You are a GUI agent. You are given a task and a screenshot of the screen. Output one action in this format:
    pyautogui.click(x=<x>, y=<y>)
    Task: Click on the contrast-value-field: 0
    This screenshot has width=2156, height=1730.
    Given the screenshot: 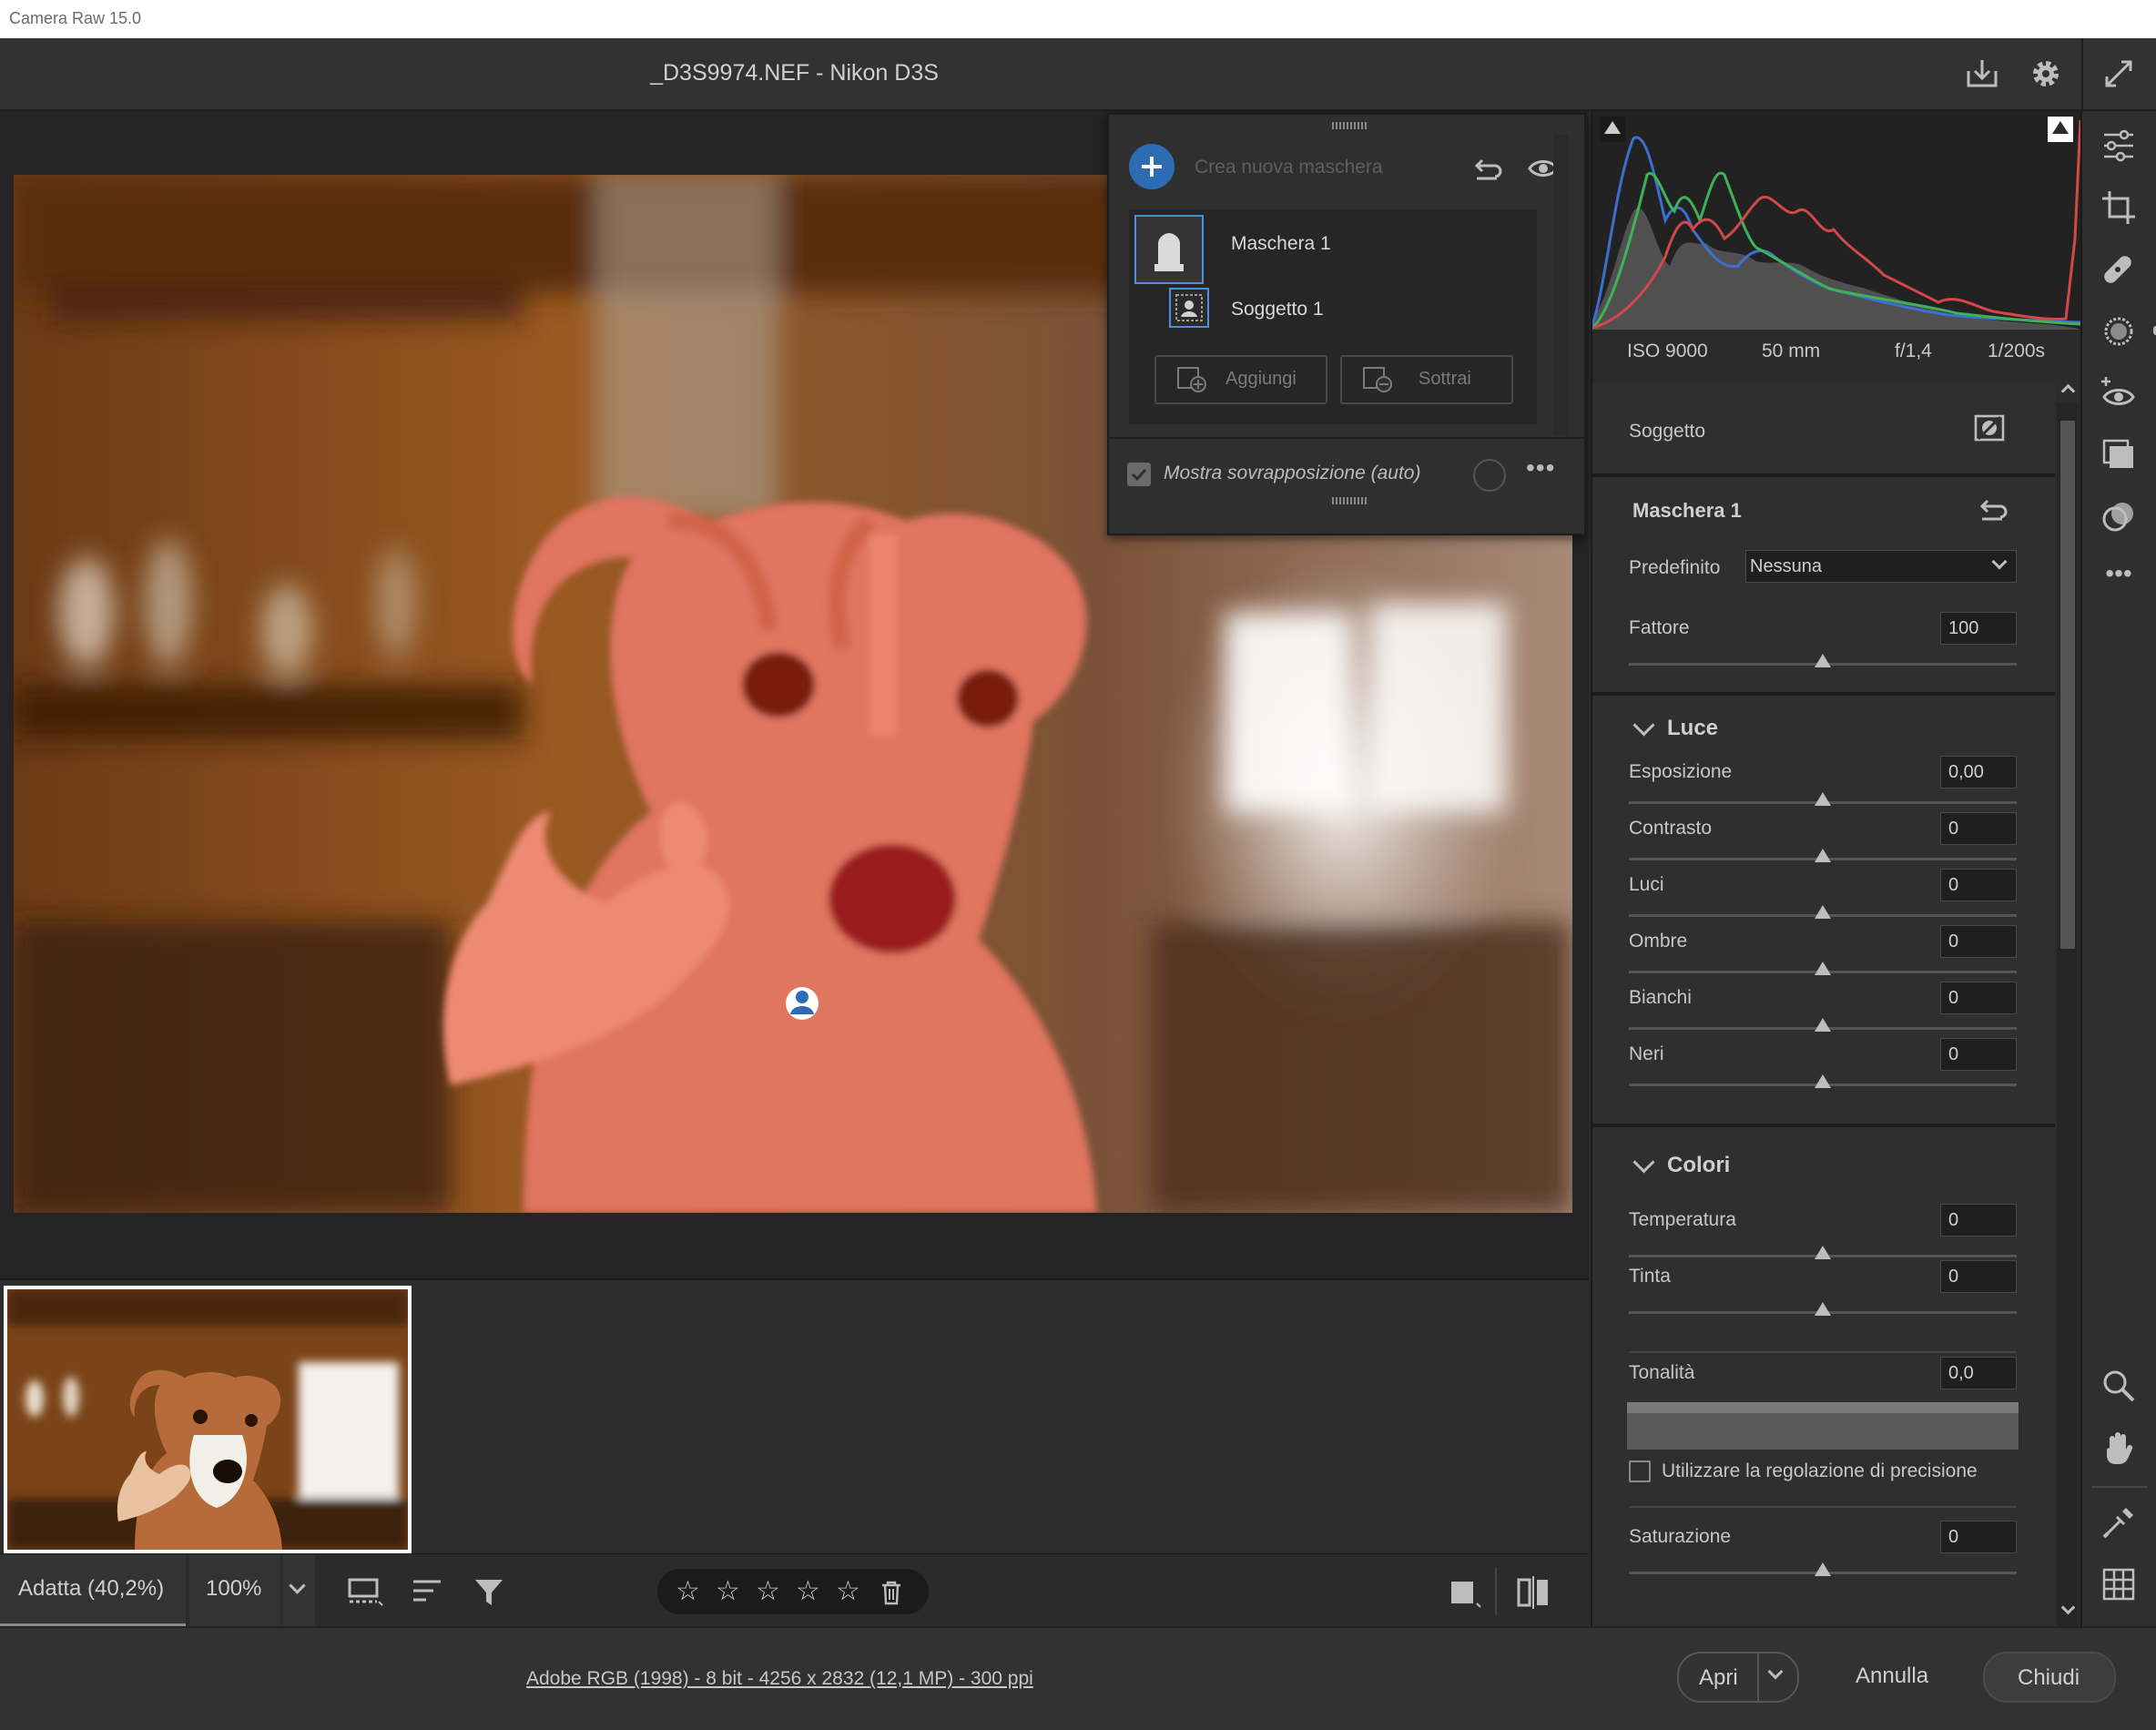 What is the action you would take?
    pyautogui.click(x=1979, y=828)
    